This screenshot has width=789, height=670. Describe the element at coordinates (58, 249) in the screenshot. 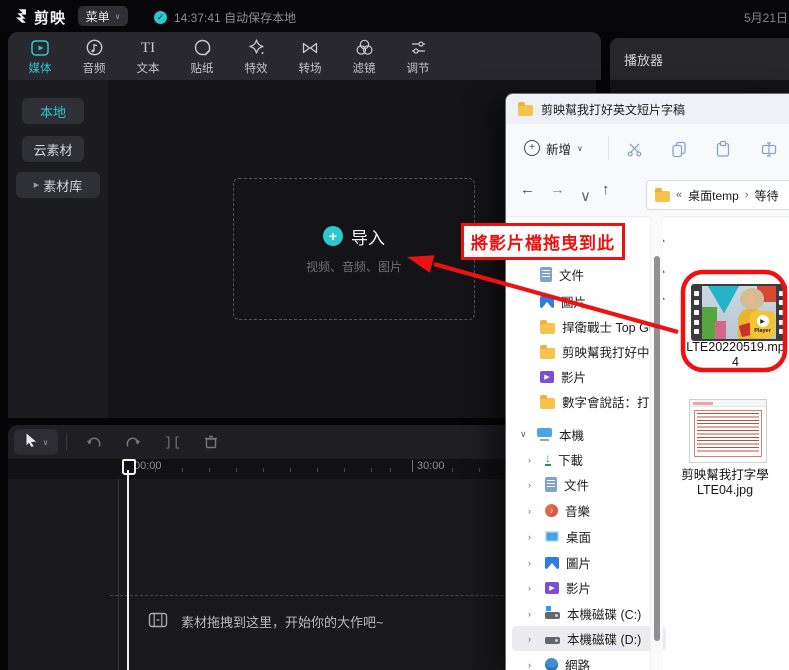

I see `media-sidebar: 本地 云素材 ▶ 素材库` at that location.